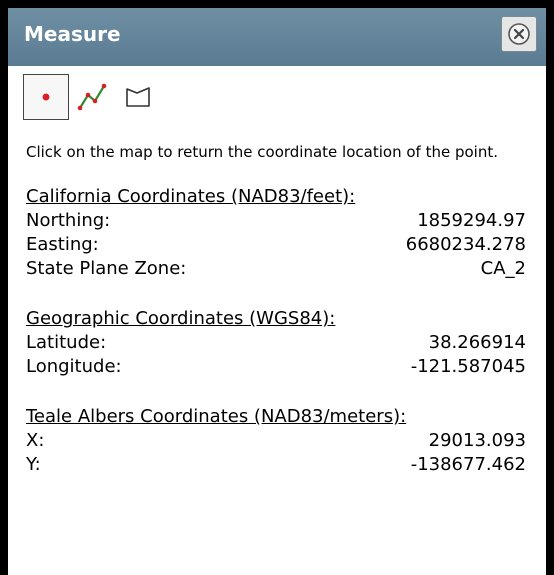  What do you see at coordinates (276, 221) in the screenshot?
I see `northing-row: Northing: 1859294.97` at bounding box center [276, 221].